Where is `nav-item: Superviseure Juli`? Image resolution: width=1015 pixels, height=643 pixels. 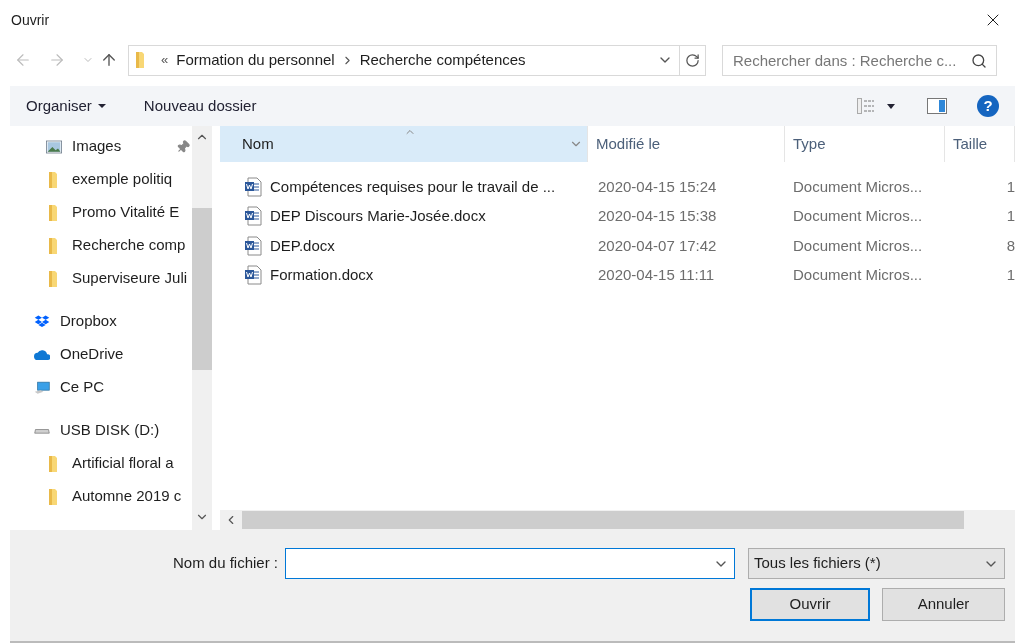 nav-item: Superviseure Juli is located at coordinates (101, 278).